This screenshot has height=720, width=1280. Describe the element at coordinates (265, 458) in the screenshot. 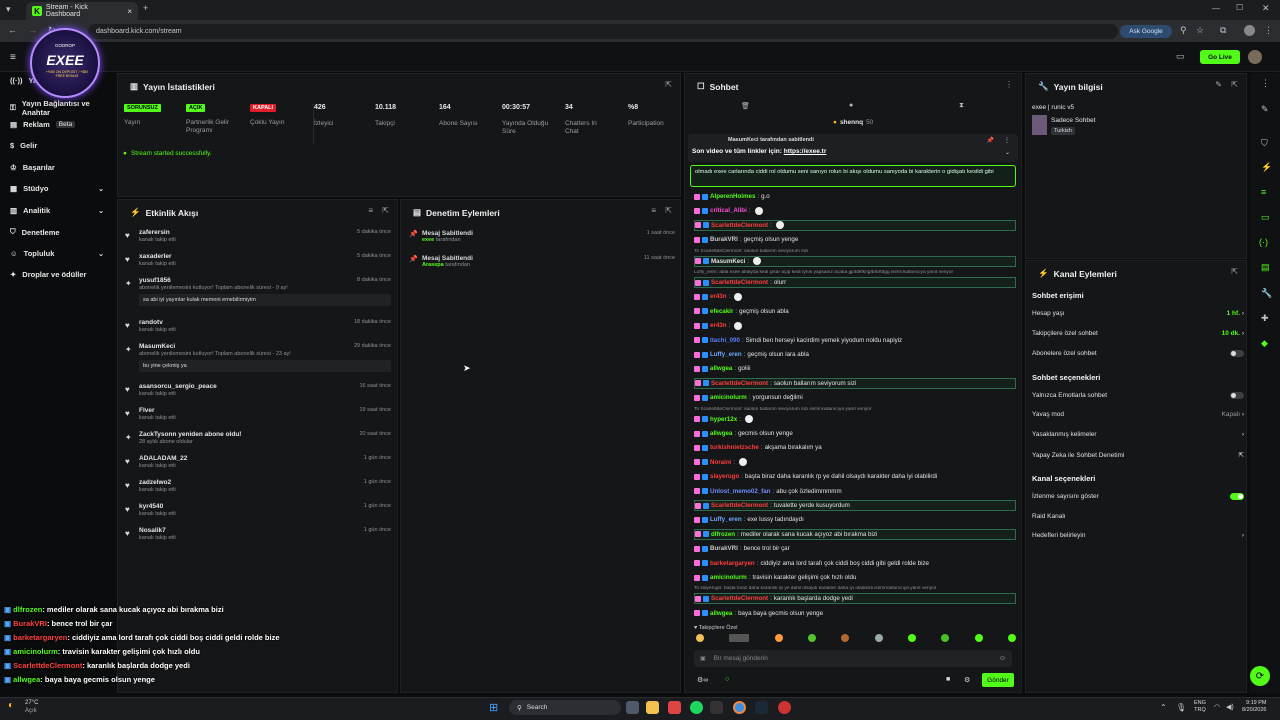

I see `activity-name: ADALADAM_22` at that location.